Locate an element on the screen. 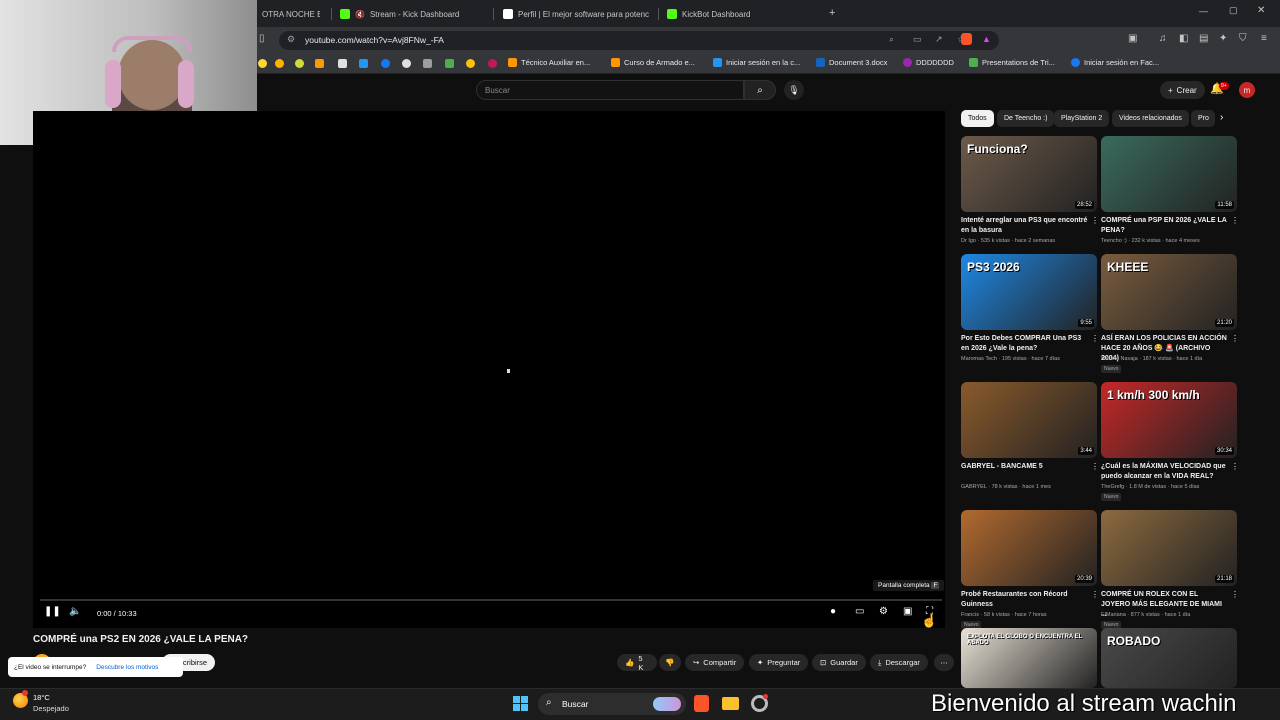  chip-playstation-2: PlayStation 2 is located at coordinates (1082, 118).